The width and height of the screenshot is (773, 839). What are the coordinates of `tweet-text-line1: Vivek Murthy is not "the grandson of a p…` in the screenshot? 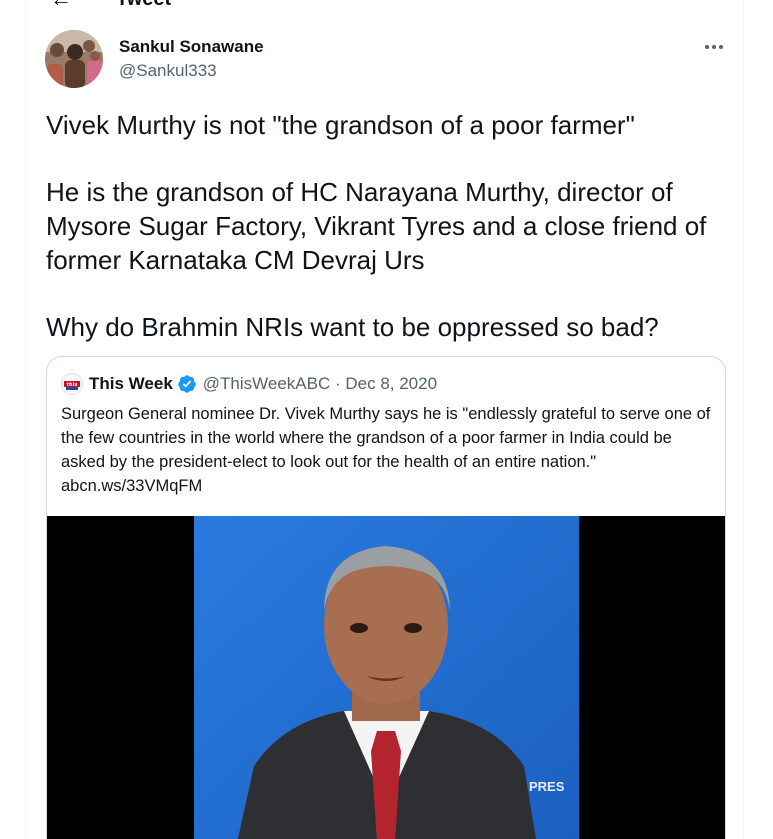 It's located at (340, 125).